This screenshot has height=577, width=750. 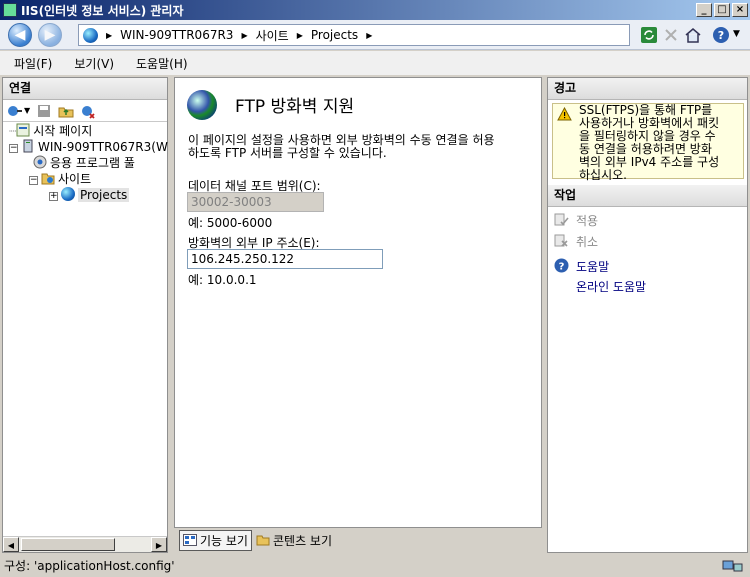 I want to click on tree-horizontal-scrollbar: ◀ ▶, so click(x=85, y=544).